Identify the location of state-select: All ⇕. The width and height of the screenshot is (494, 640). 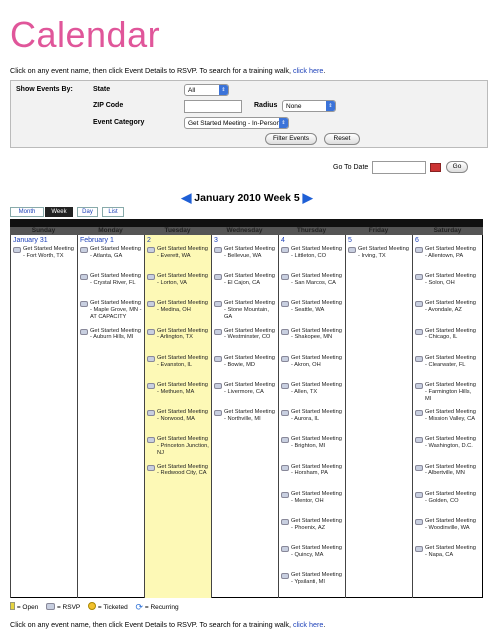
(206, 90).